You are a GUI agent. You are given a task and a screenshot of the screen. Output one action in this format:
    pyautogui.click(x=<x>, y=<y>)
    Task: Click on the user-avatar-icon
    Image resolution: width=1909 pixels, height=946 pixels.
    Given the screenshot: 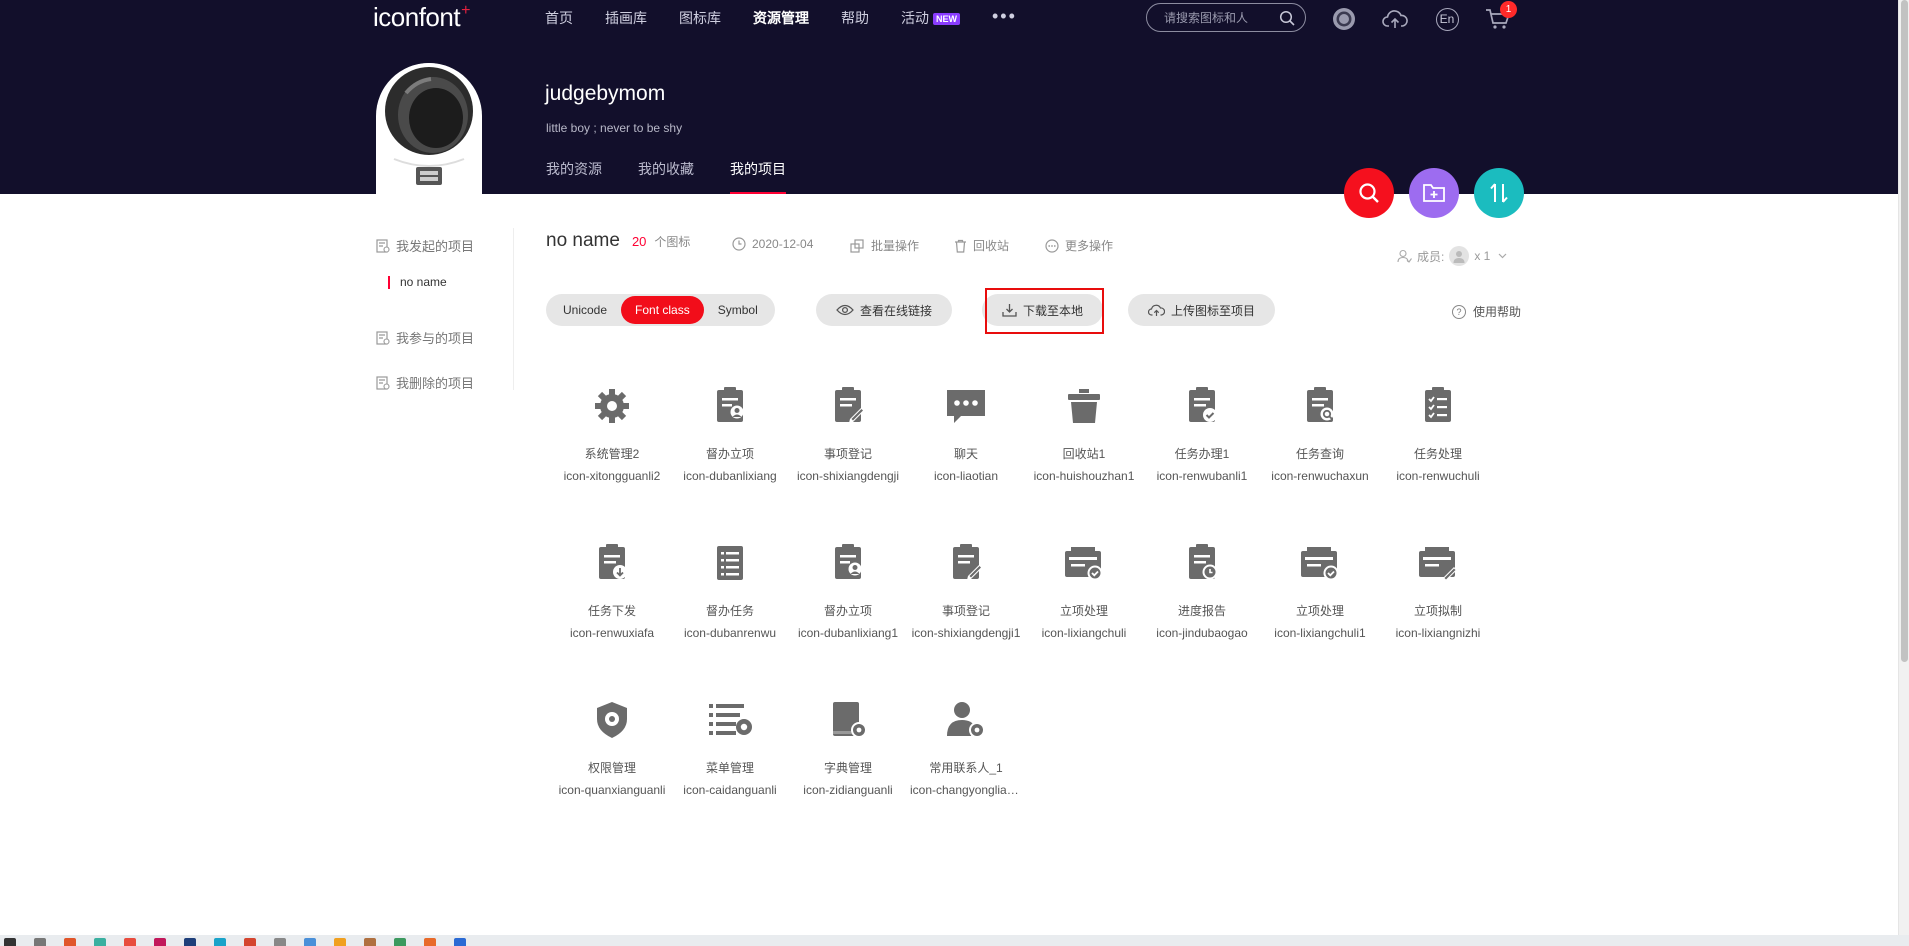 What is the action you would take?
    pyautogui.click(x=1344, y=19)
    